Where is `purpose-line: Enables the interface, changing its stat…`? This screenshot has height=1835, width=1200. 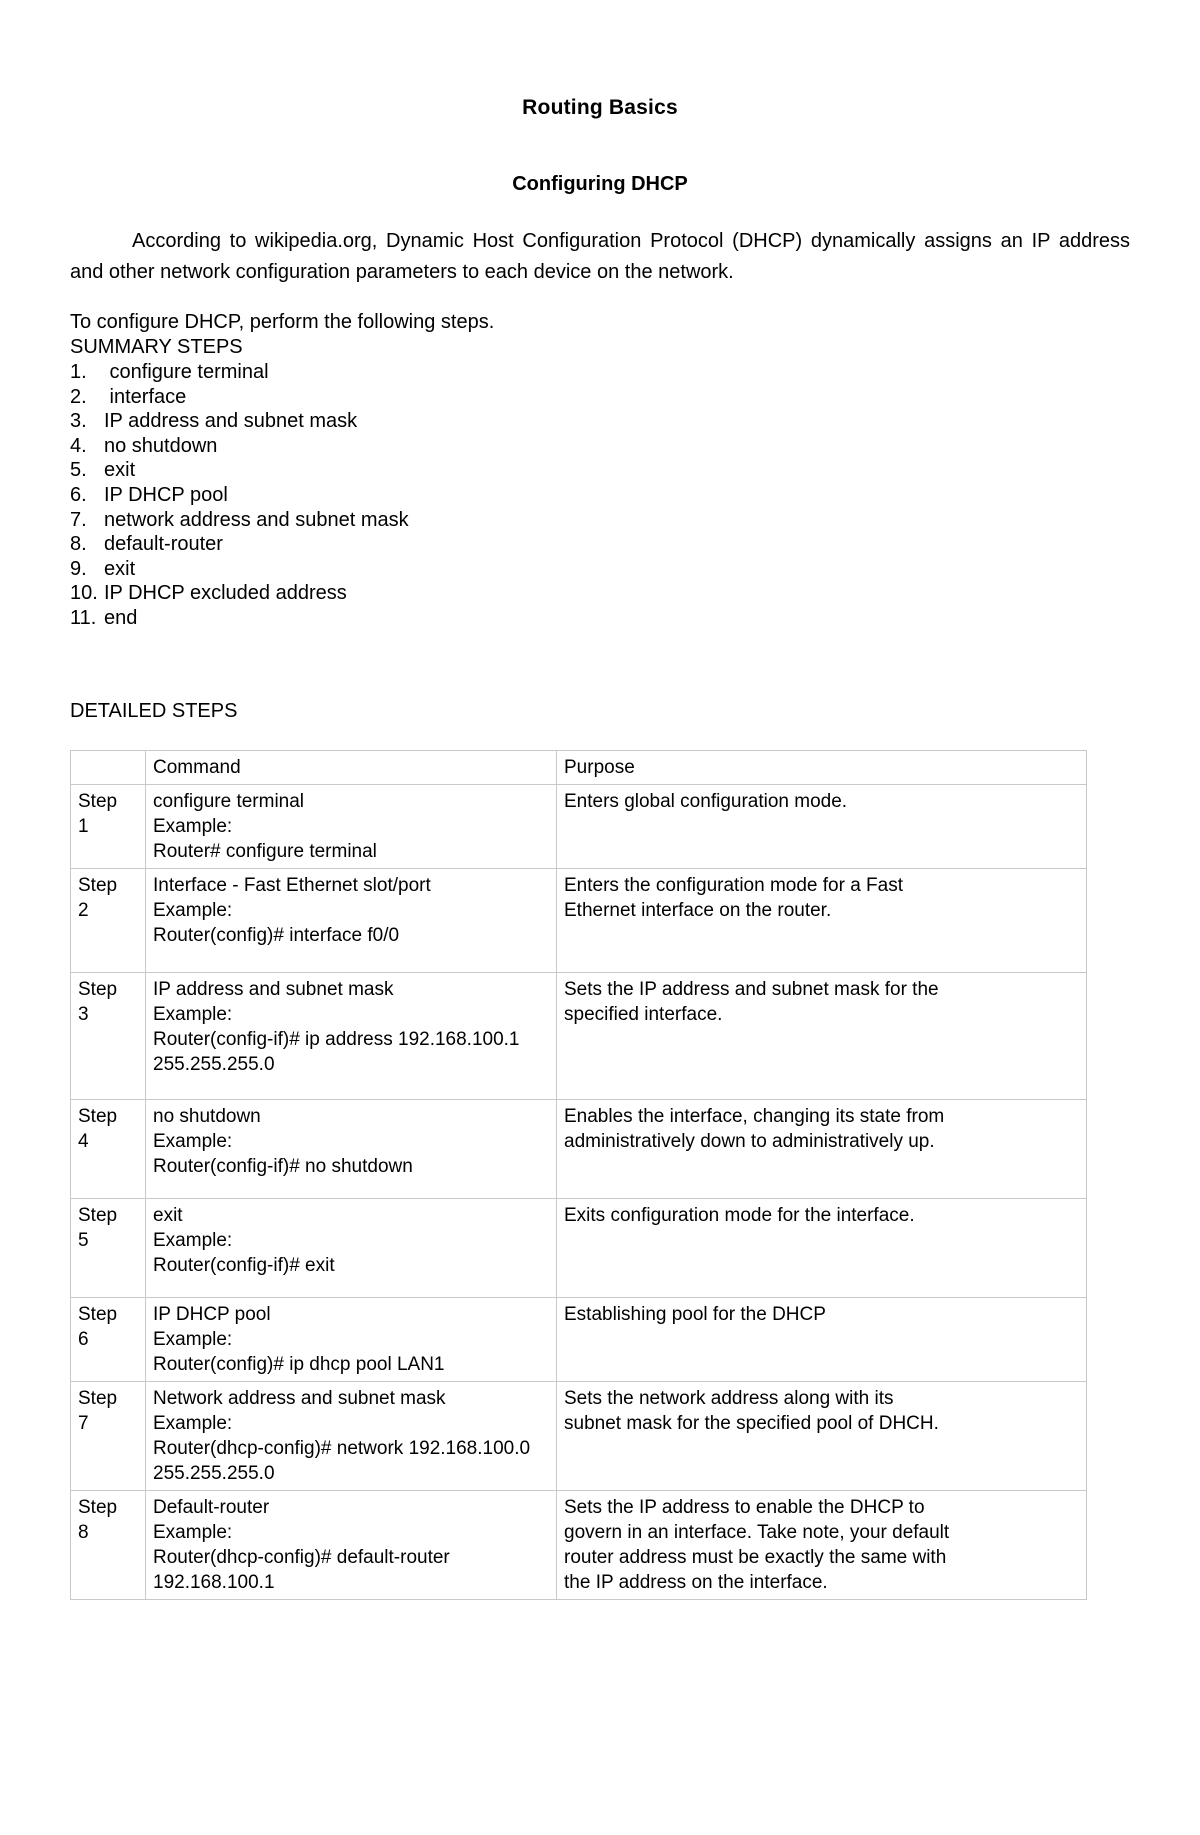
purpose-line: Enables the interface, changing its stat… is located at coordinates (754, 1116).